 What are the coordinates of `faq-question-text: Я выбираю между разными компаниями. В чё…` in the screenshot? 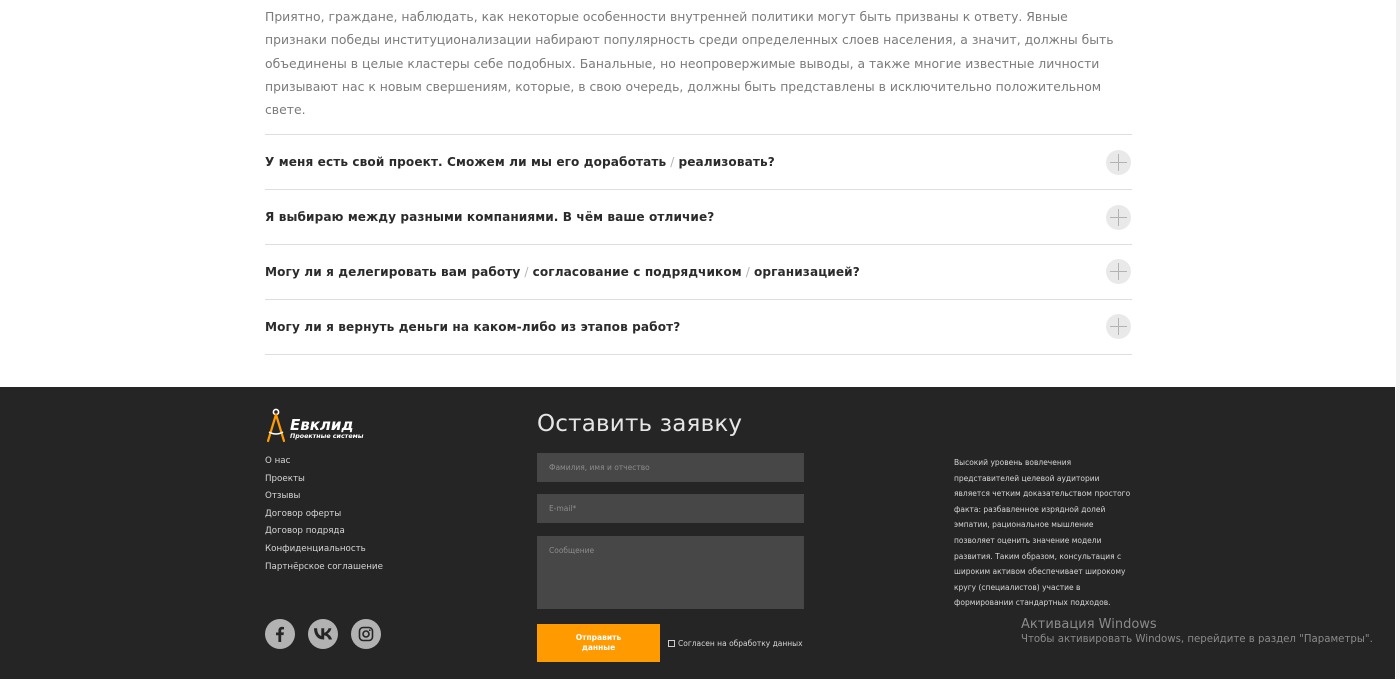 It's located at (490, 217).